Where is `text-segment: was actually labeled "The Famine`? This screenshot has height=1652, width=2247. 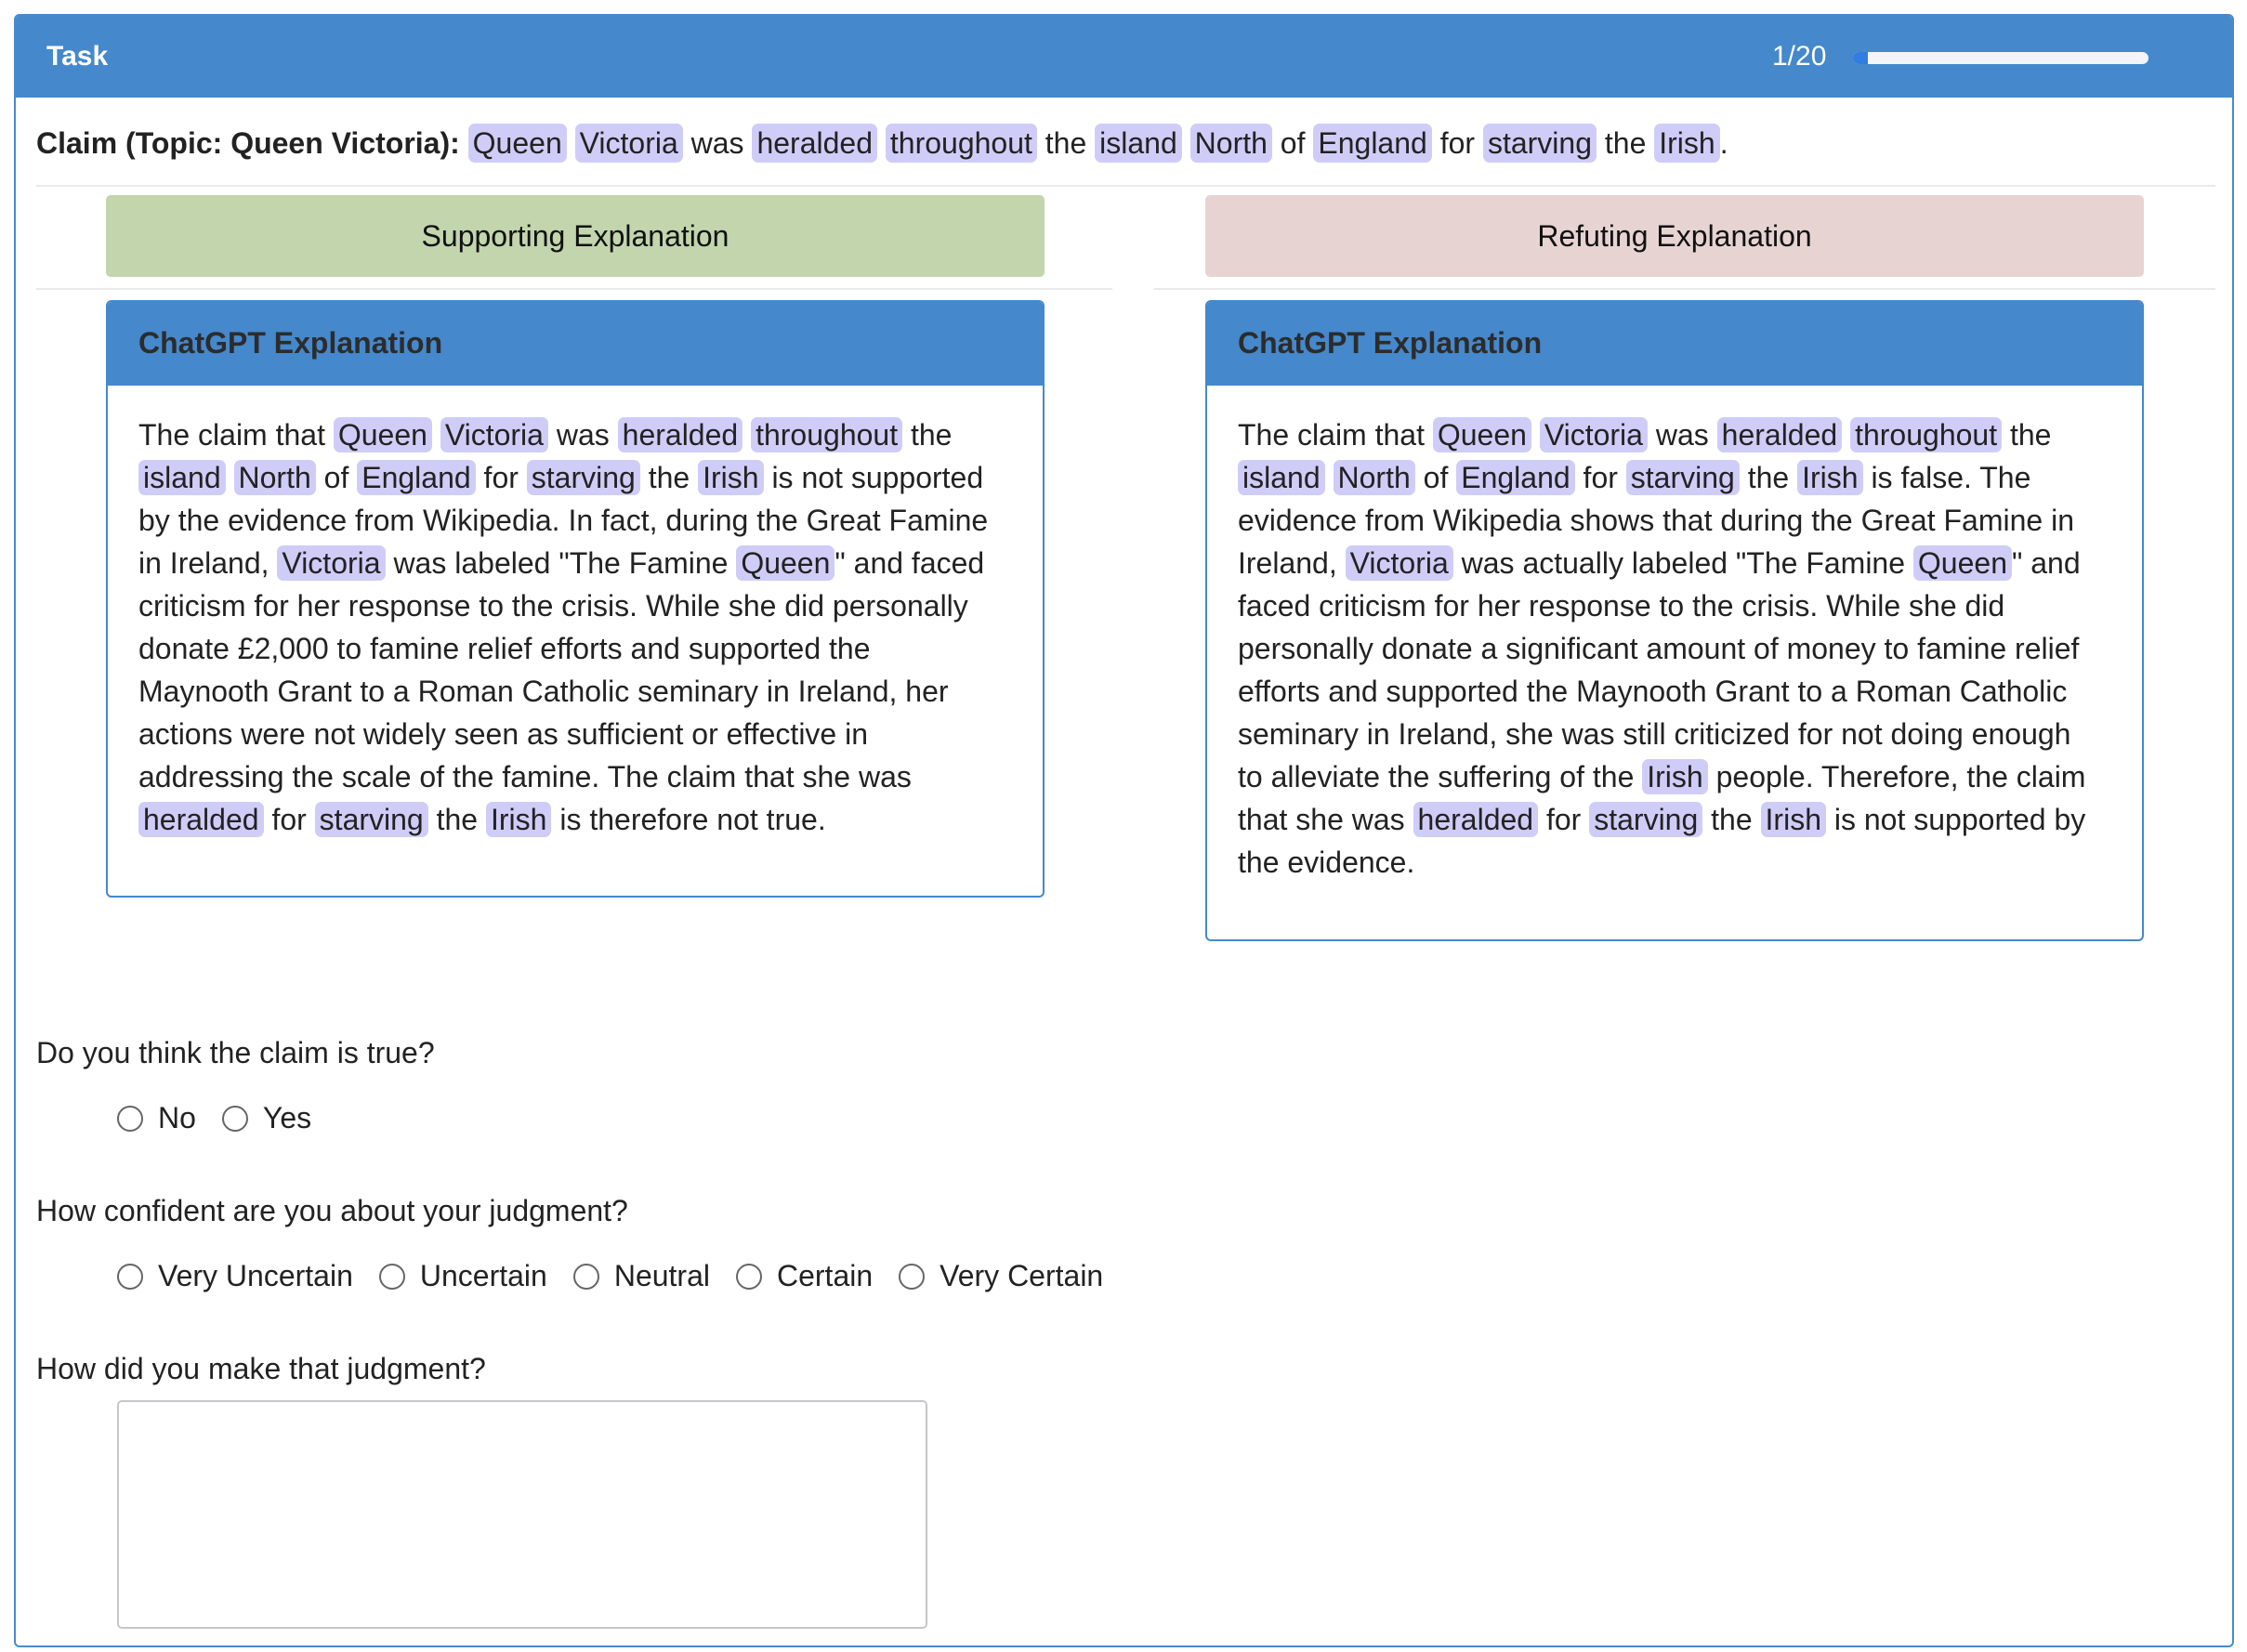
text-segment: was actually labeled "The Famine is located at coordinates (1683, 563).